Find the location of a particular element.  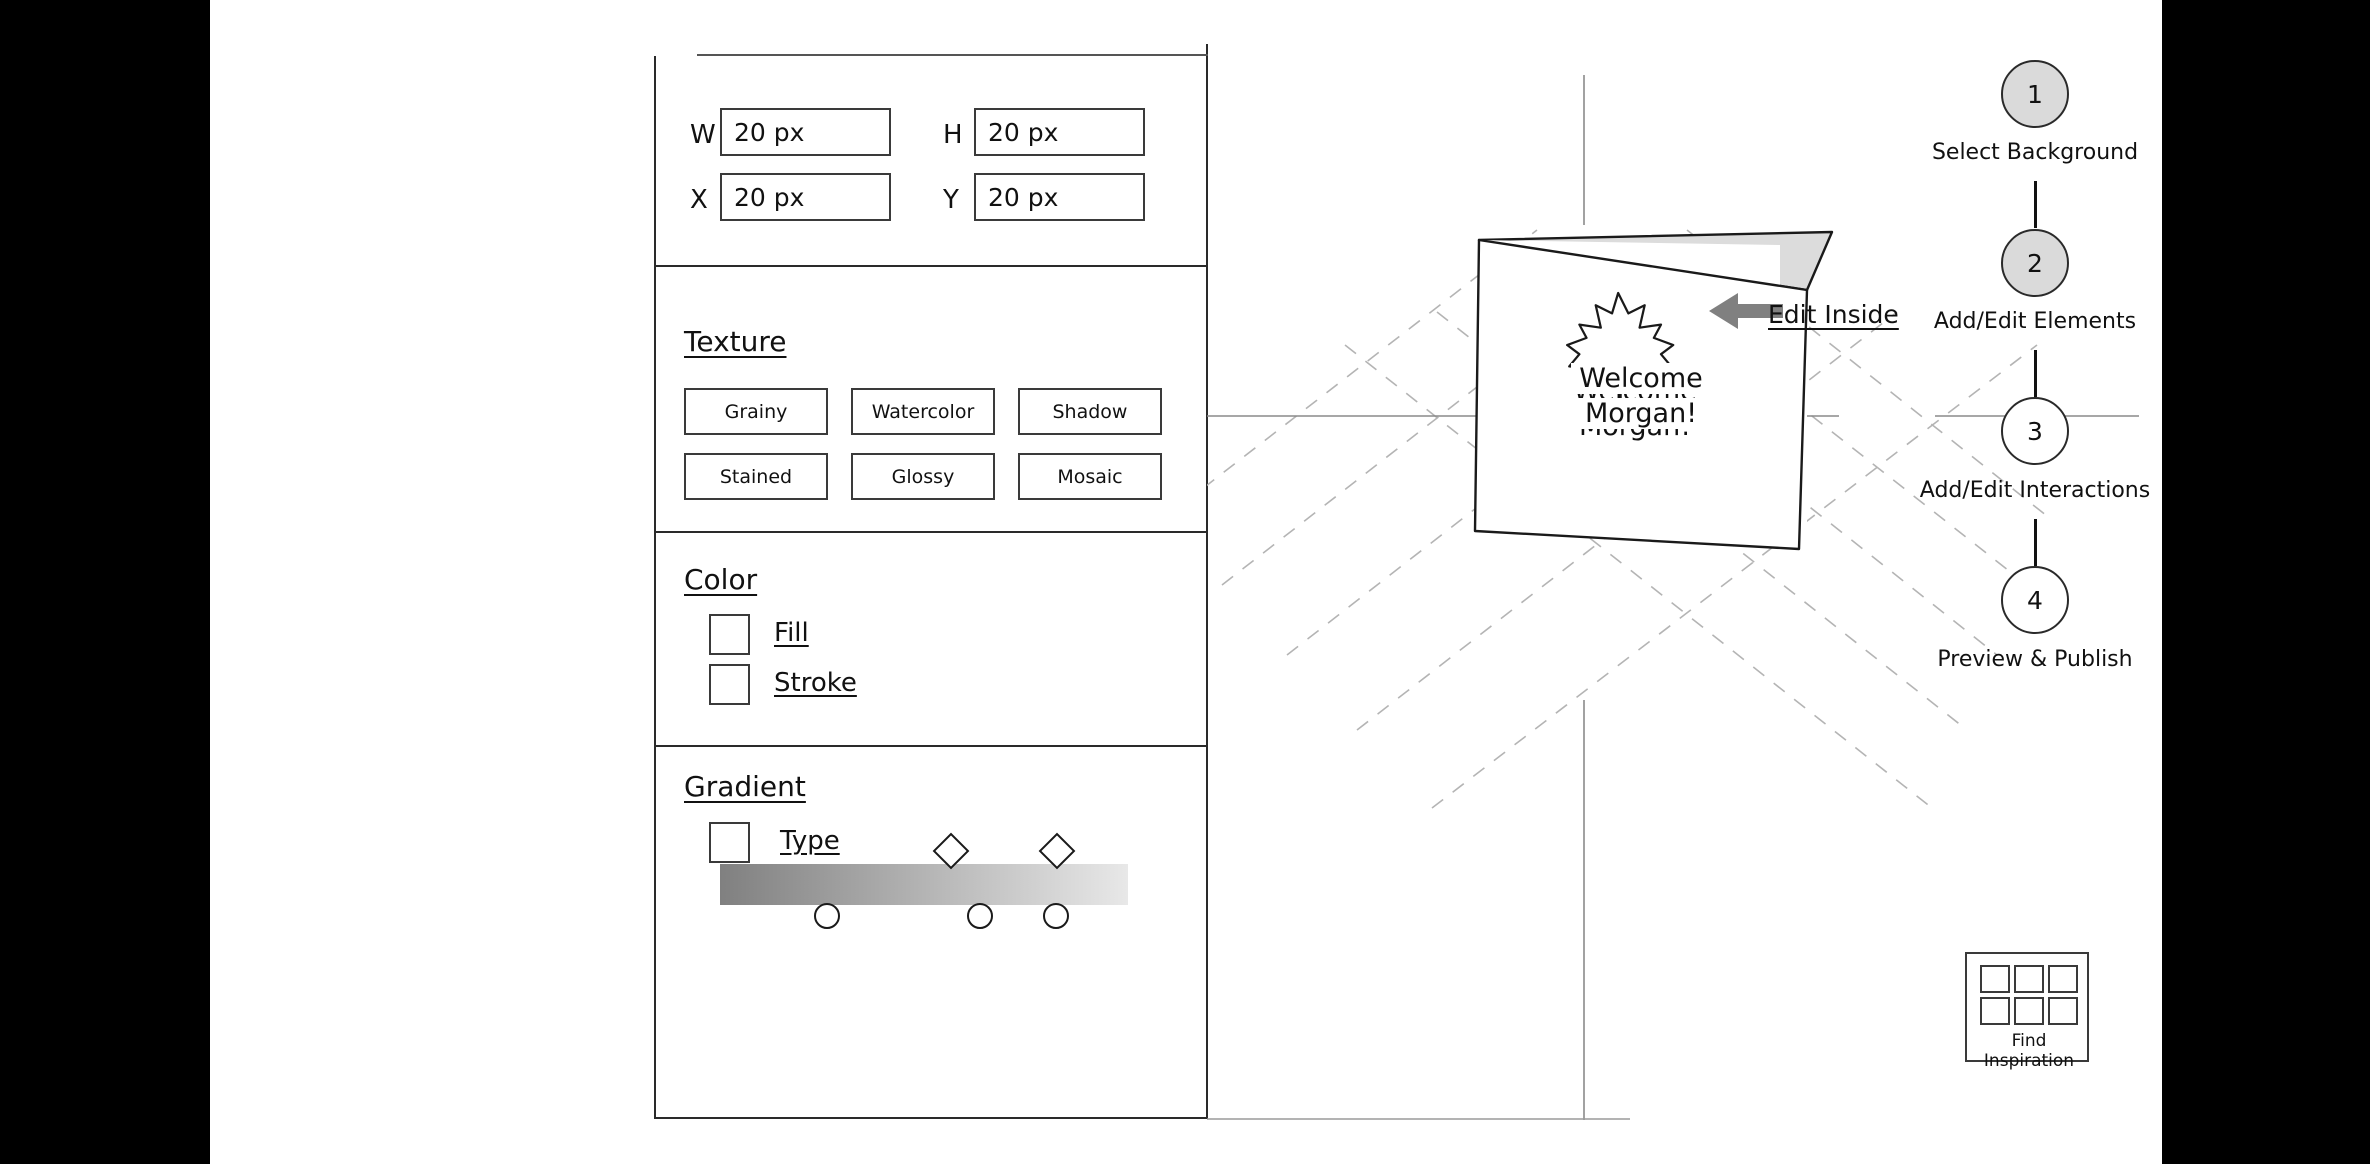

width-label: W is located at coordinates (703, 135).